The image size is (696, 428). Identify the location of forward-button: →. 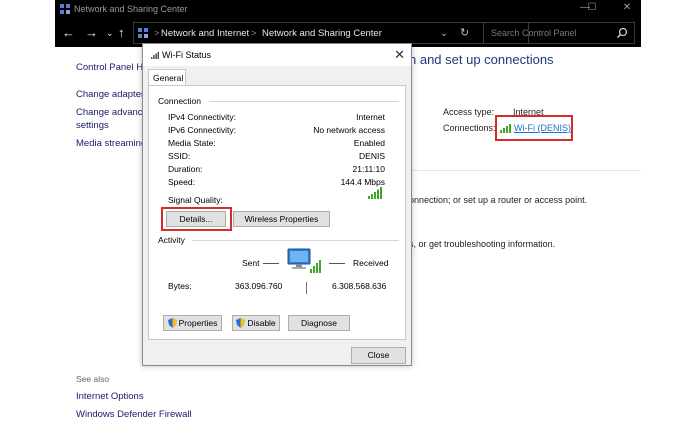
(91, 32).